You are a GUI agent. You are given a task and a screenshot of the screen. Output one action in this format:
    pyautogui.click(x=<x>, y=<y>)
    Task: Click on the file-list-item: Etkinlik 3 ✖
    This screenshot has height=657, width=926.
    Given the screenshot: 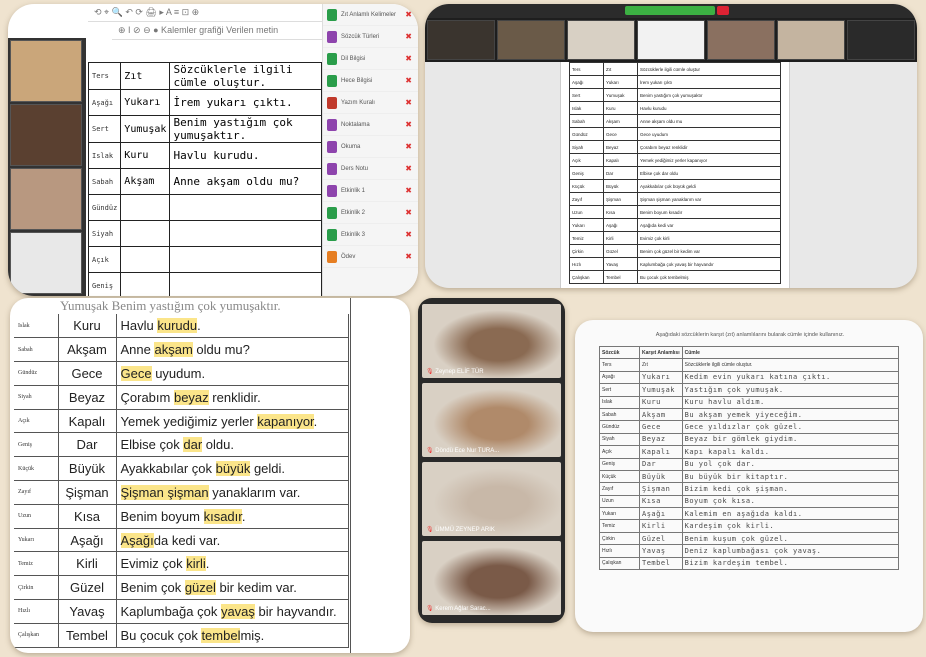 What is the action you would take?
    pyautogui.click(x=370, y=235)
    